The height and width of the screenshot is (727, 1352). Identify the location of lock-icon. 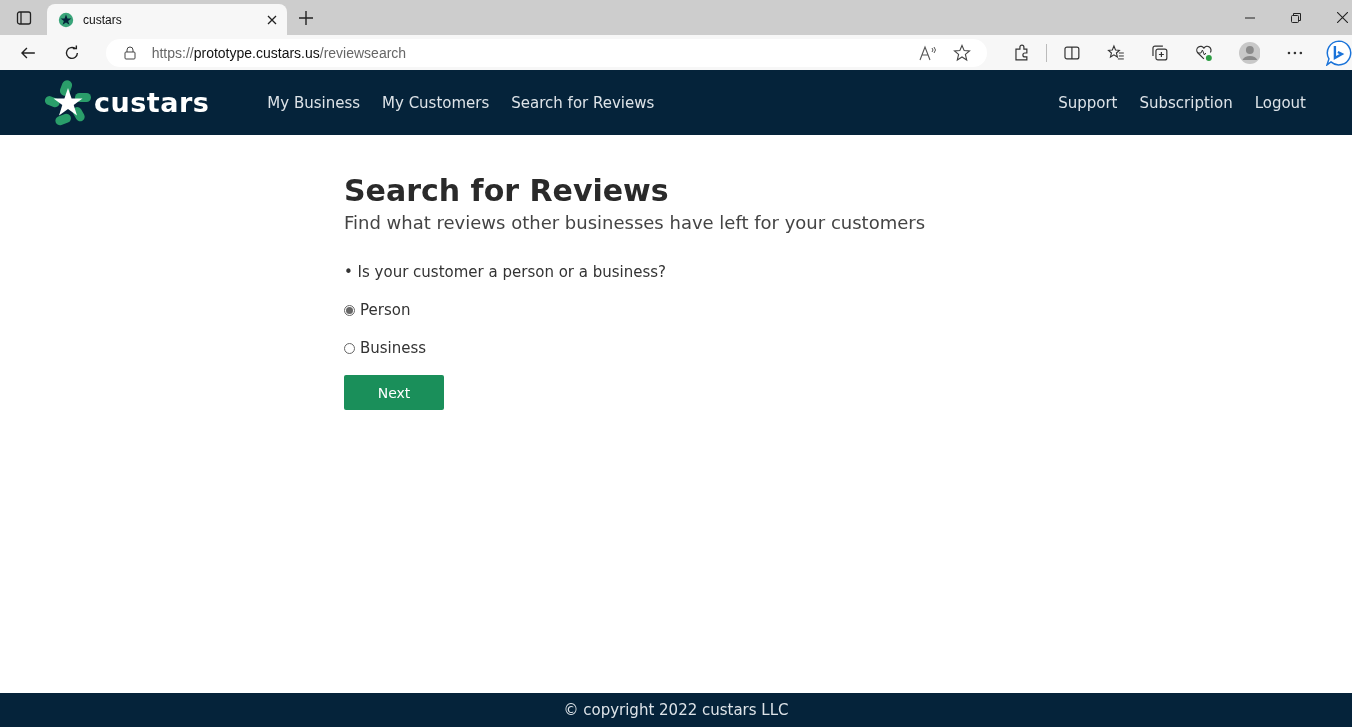
(129, 52).